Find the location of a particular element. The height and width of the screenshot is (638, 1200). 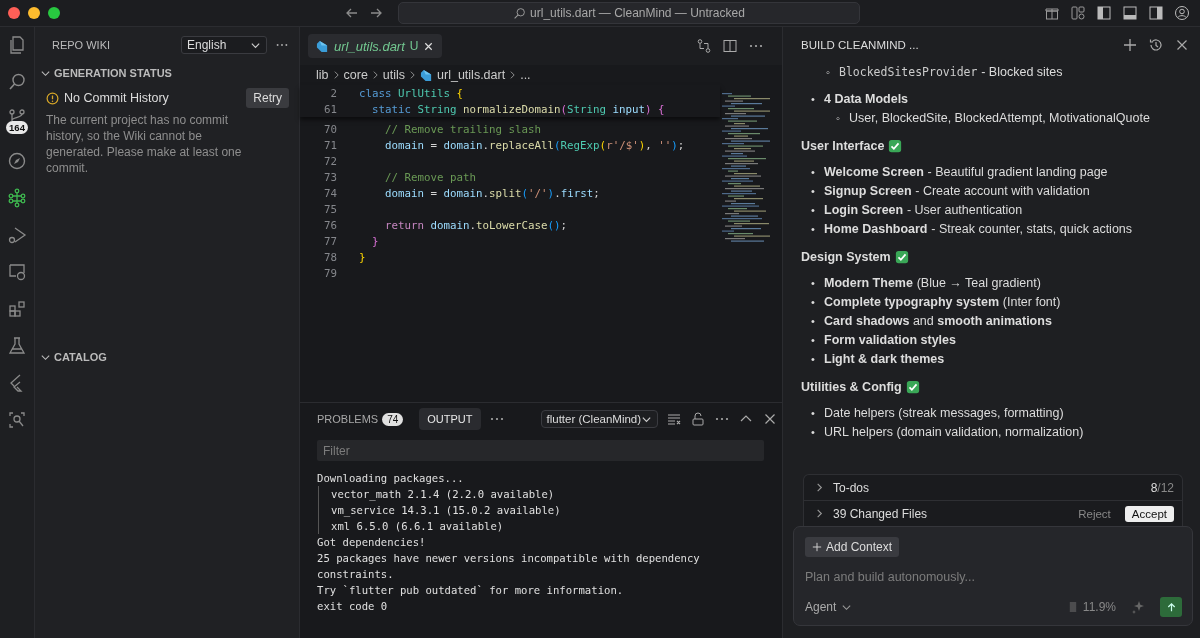

close-window-button is located at coordinates (14, 13).